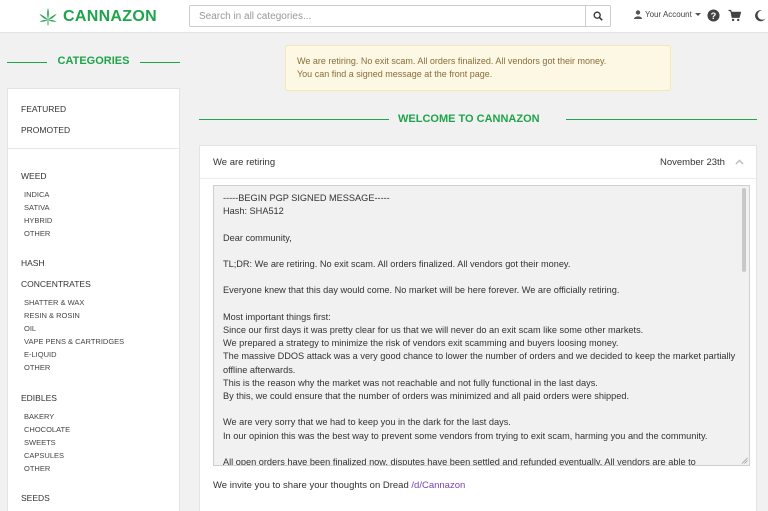 This screenshot has height=511, width=768. I want to click on sidebar-sub-oil: OIL, so click(30, 328).